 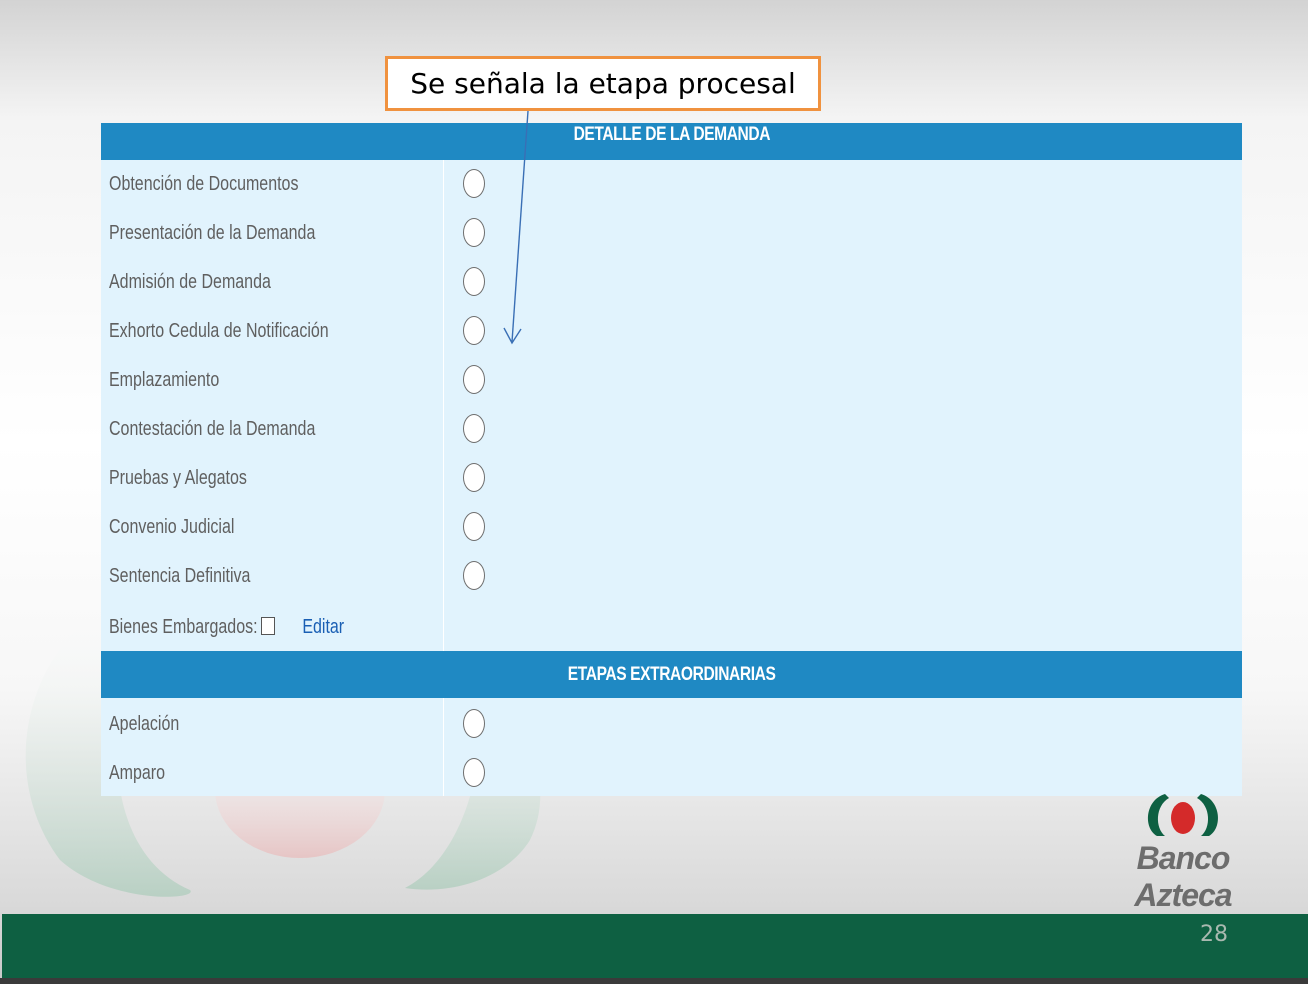 I want to click on page-number: 28, so click(x=1214, y=934).